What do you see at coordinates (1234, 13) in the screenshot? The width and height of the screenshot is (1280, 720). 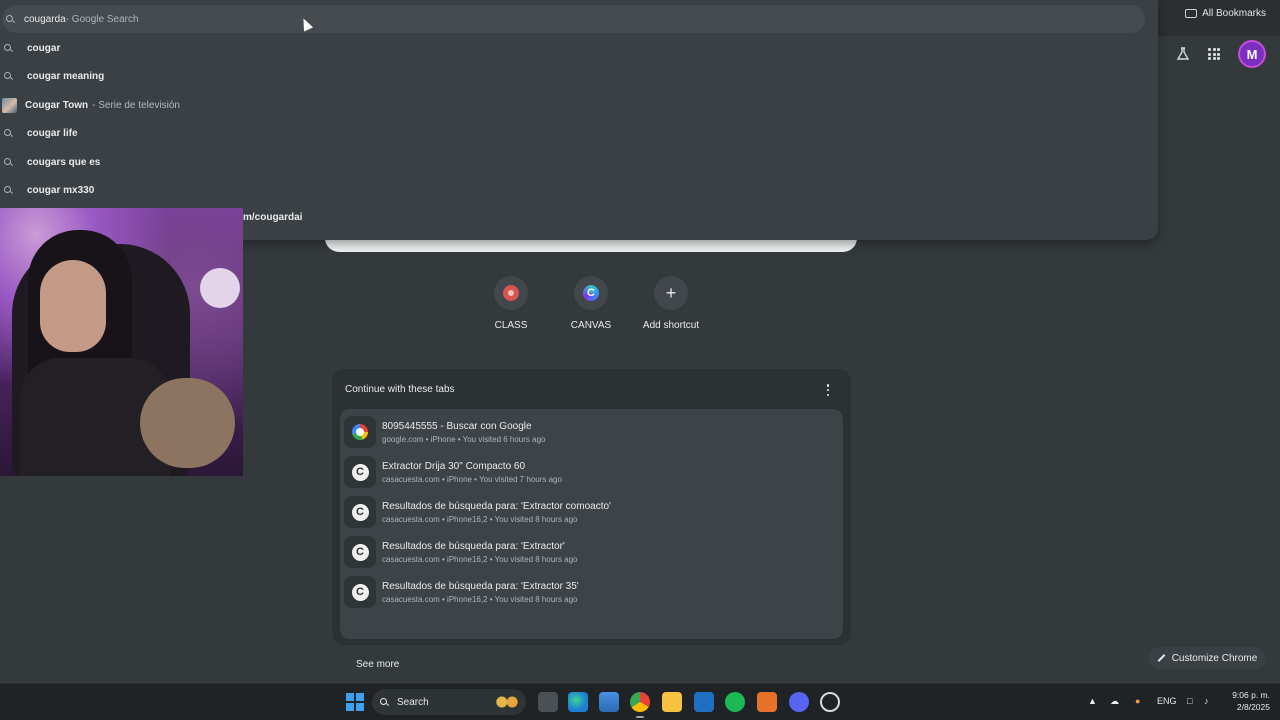 I see `all-bookmarks-label: All Bookmarks` at bounding box center [1234, 13].